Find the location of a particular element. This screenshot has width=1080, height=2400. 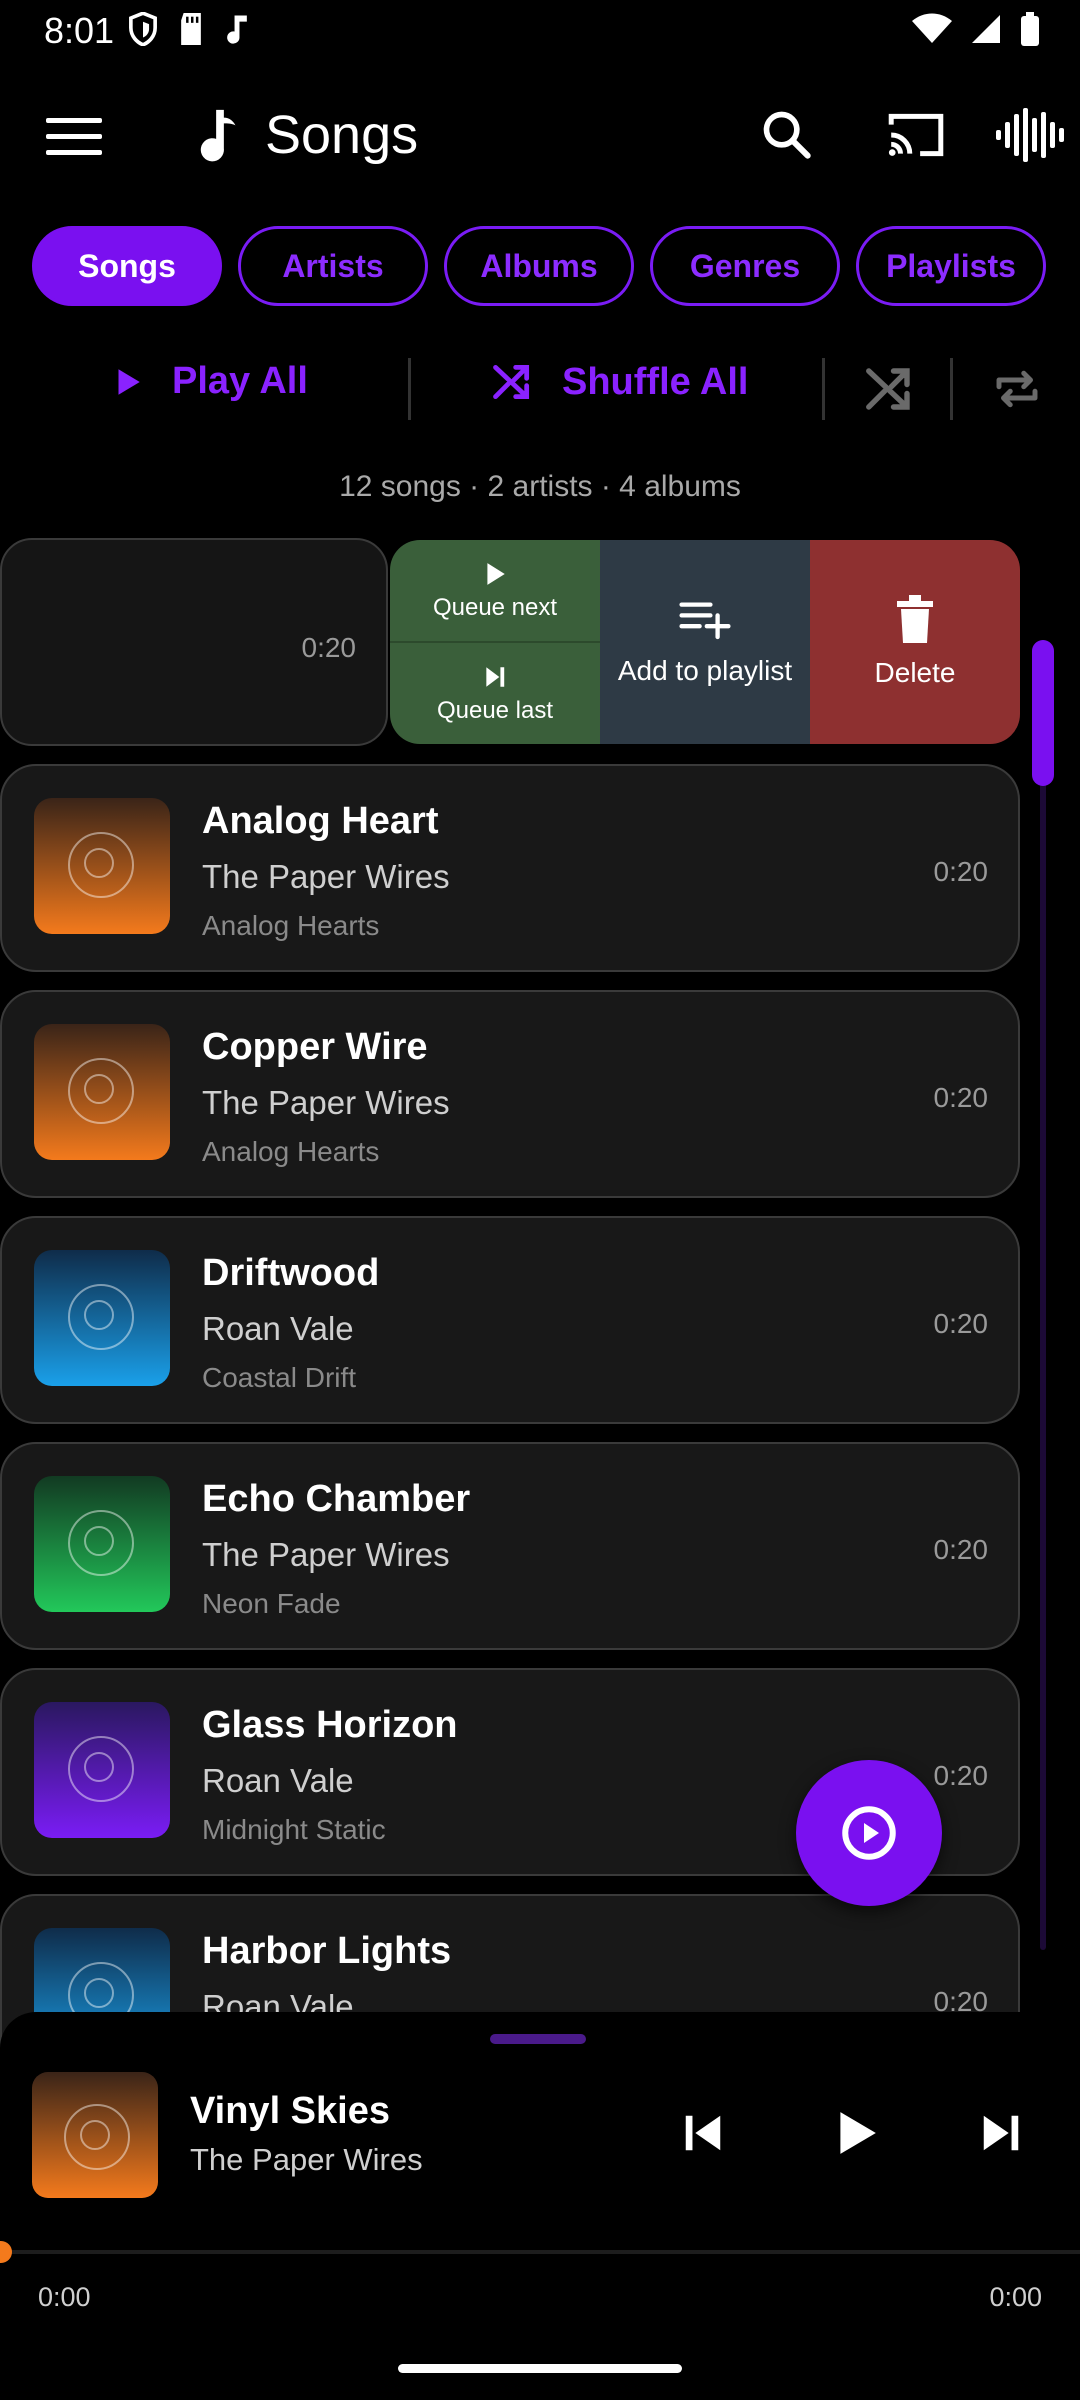

song-title: Analog Heart is located at coordinates (320, 821).